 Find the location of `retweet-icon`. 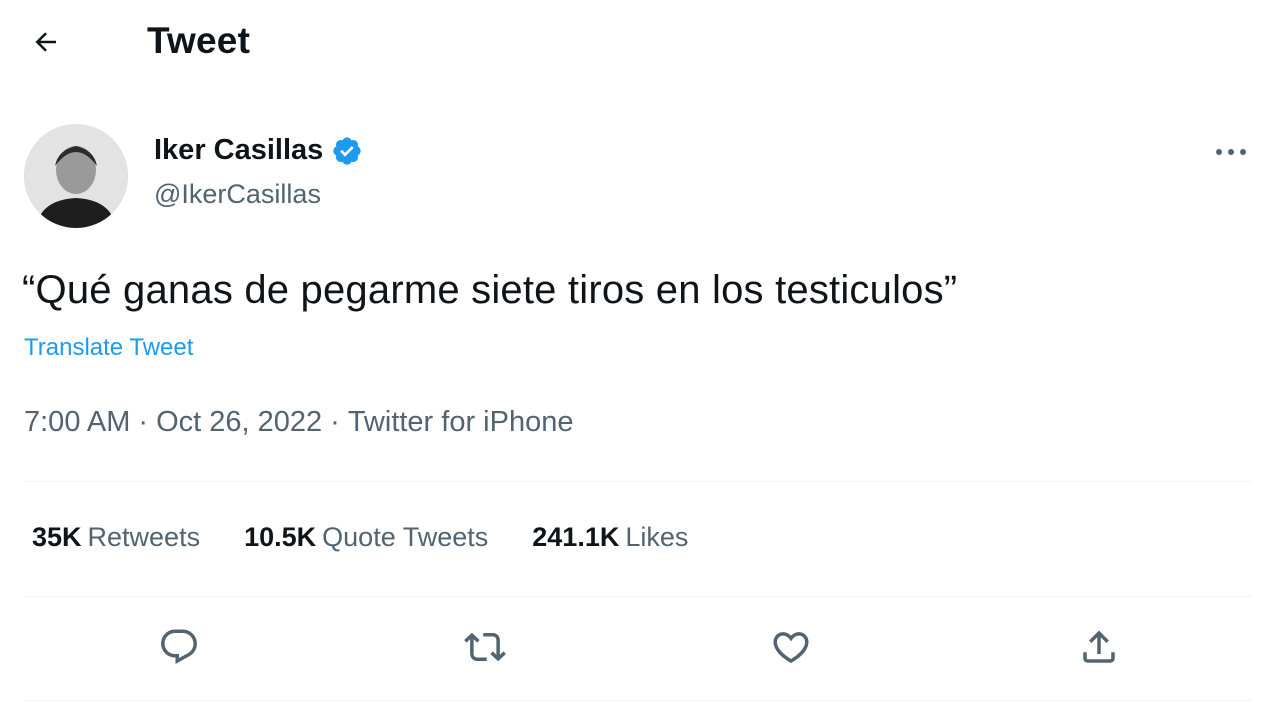

retweet-icon is located at coordinates (485, 649).